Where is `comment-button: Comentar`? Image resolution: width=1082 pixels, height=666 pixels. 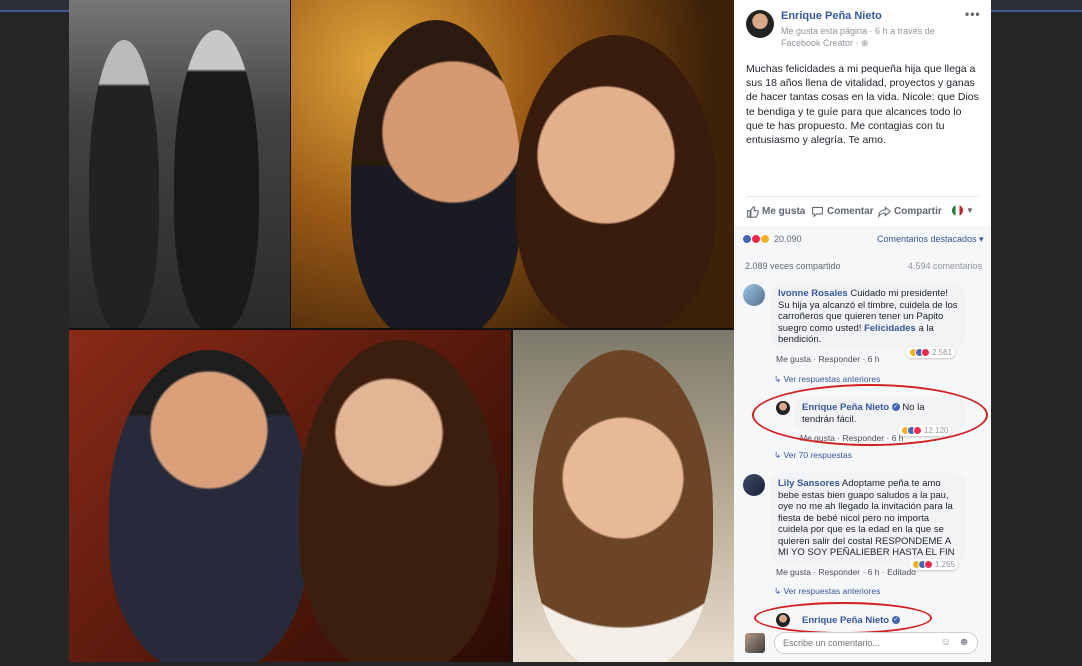 comment-button: Comentar is located at coordinates (842, 211).